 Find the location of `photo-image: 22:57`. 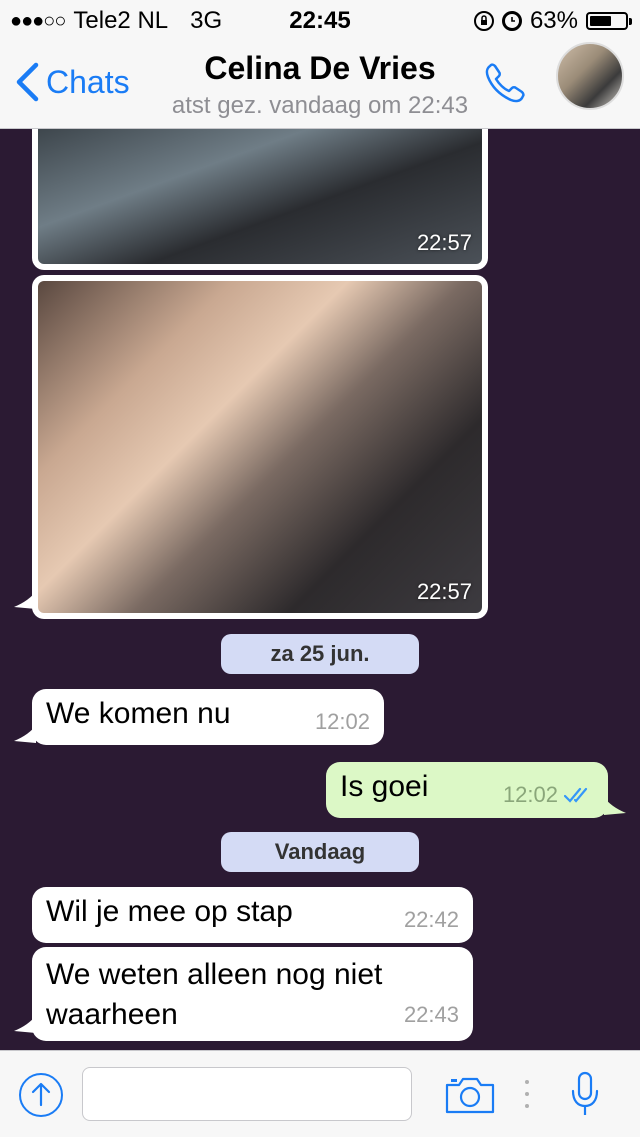

photo-image: 22:57 is located at coordinates (260, 196).